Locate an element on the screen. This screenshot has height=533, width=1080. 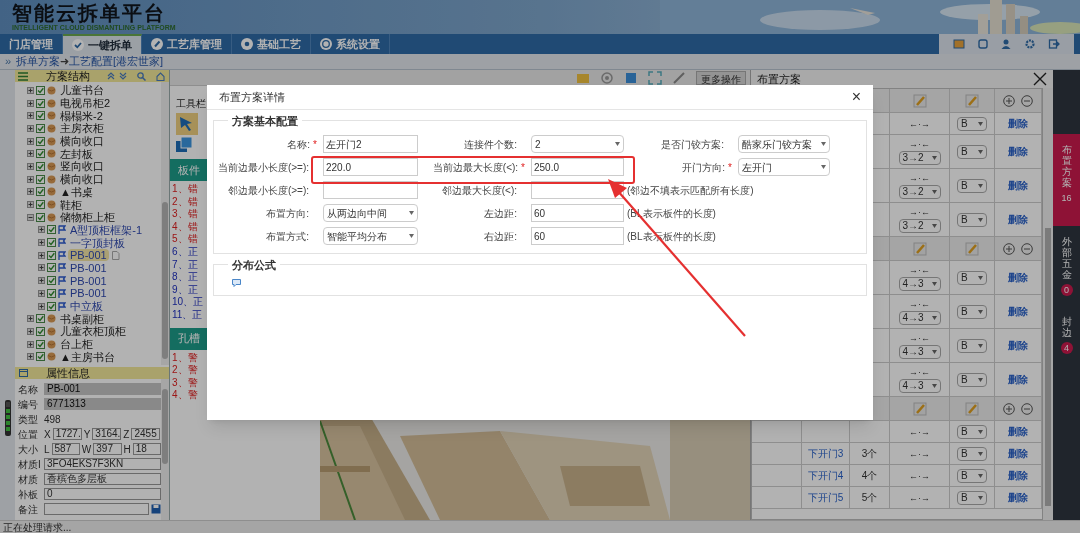
tree-item: 儿童书台 is located at coordinates (82, 90).